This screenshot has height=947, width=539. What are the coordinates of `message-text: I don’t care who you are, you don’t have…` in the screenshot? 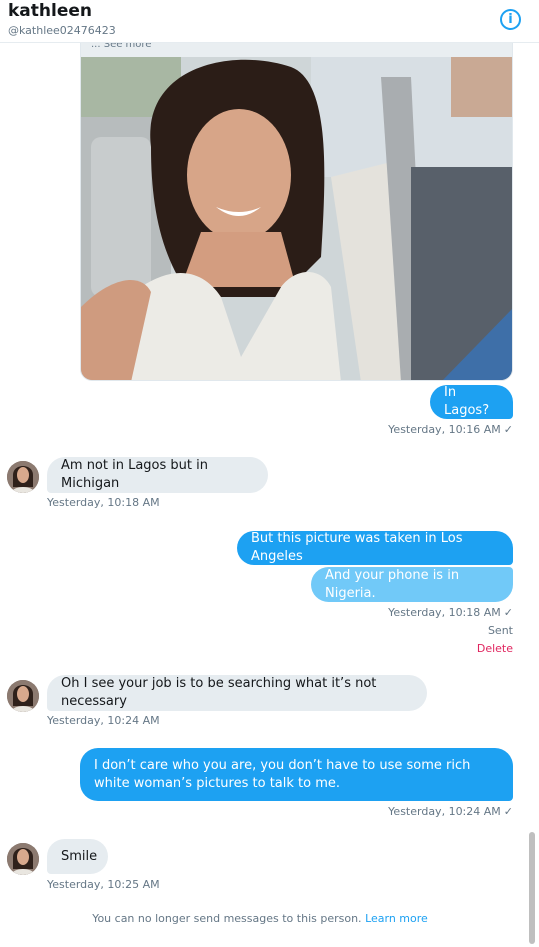 It's located at (282, 774).